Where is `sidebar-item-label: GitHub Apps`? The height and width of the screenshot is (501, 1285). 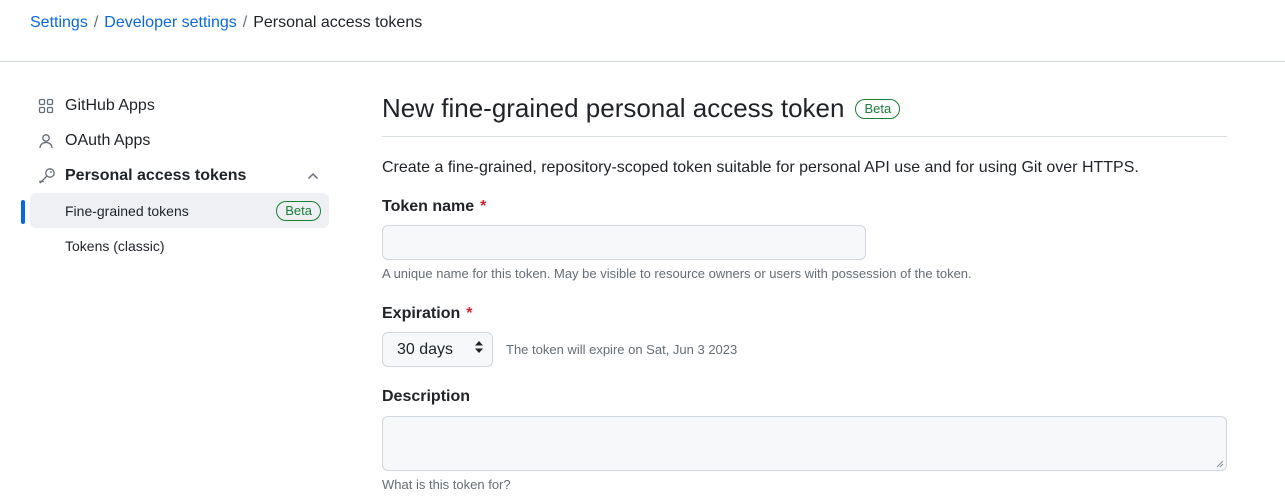 sidebar-item-label: GitHub Apps is located at coordinates (110, 105).